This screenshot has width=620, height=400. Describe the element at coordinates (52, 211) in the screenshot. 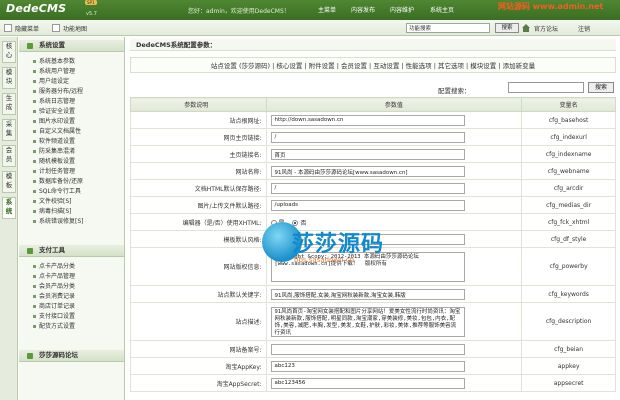

I see `sidebar-item: 病毒扫描[S]` at that location.